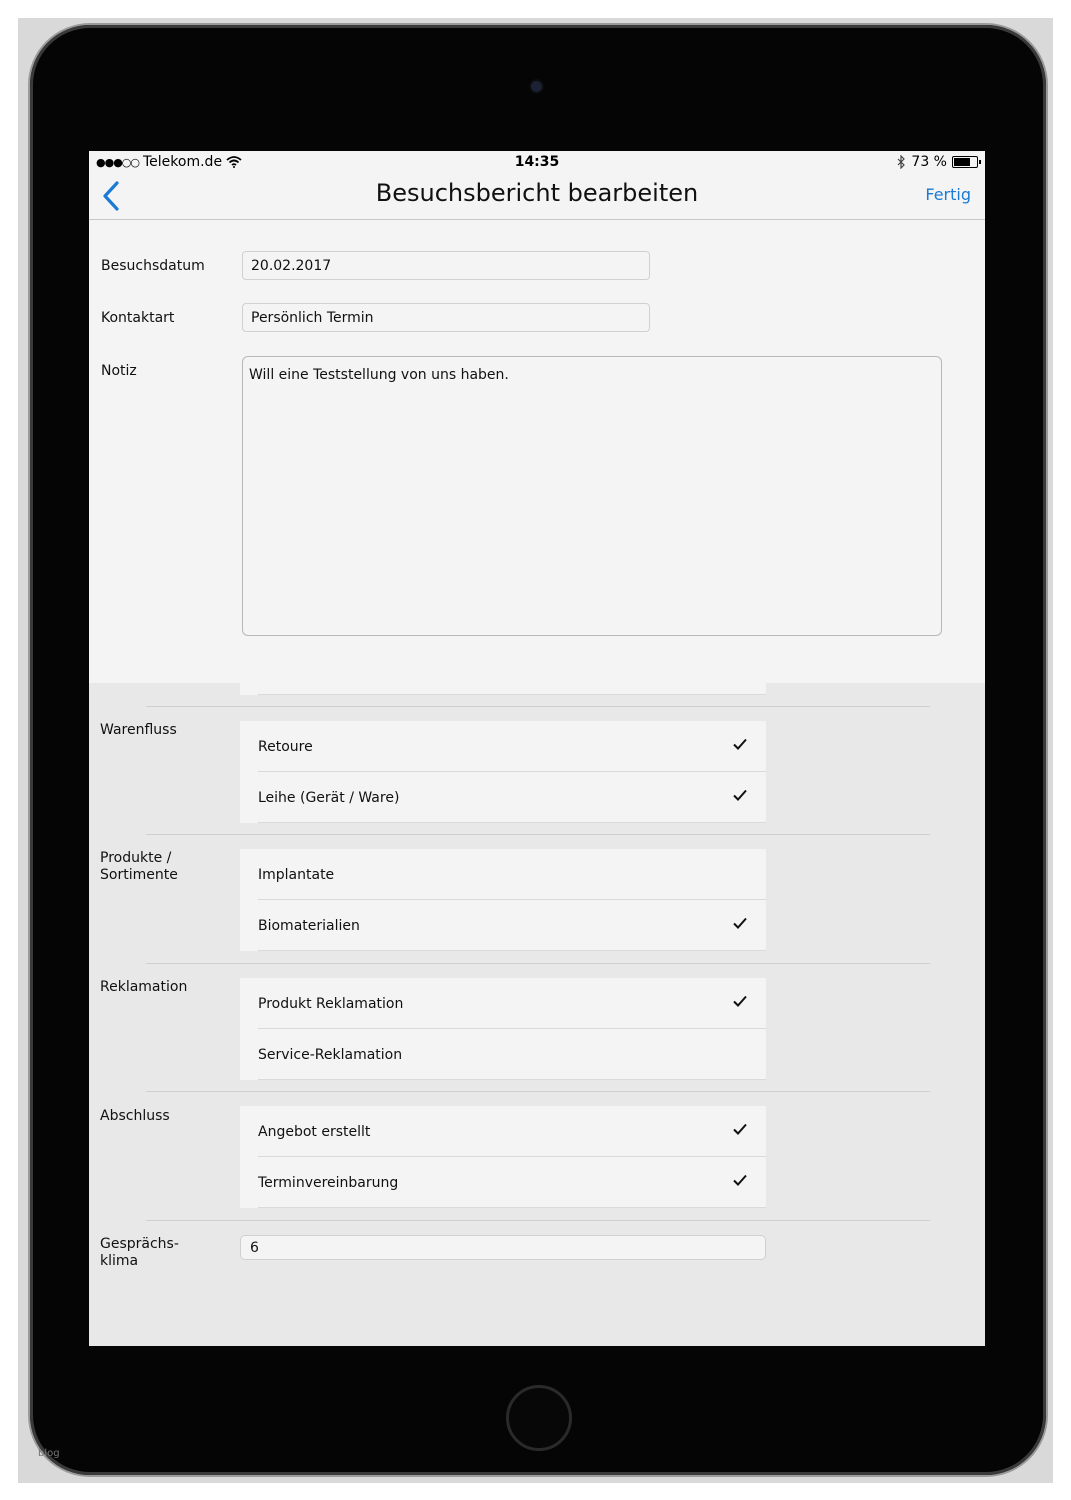  What do you see at coordinates (139, 1253) in the screenshot?
I see `climate-label: Gesprächs- klima` at bounding box center [139, 1253].